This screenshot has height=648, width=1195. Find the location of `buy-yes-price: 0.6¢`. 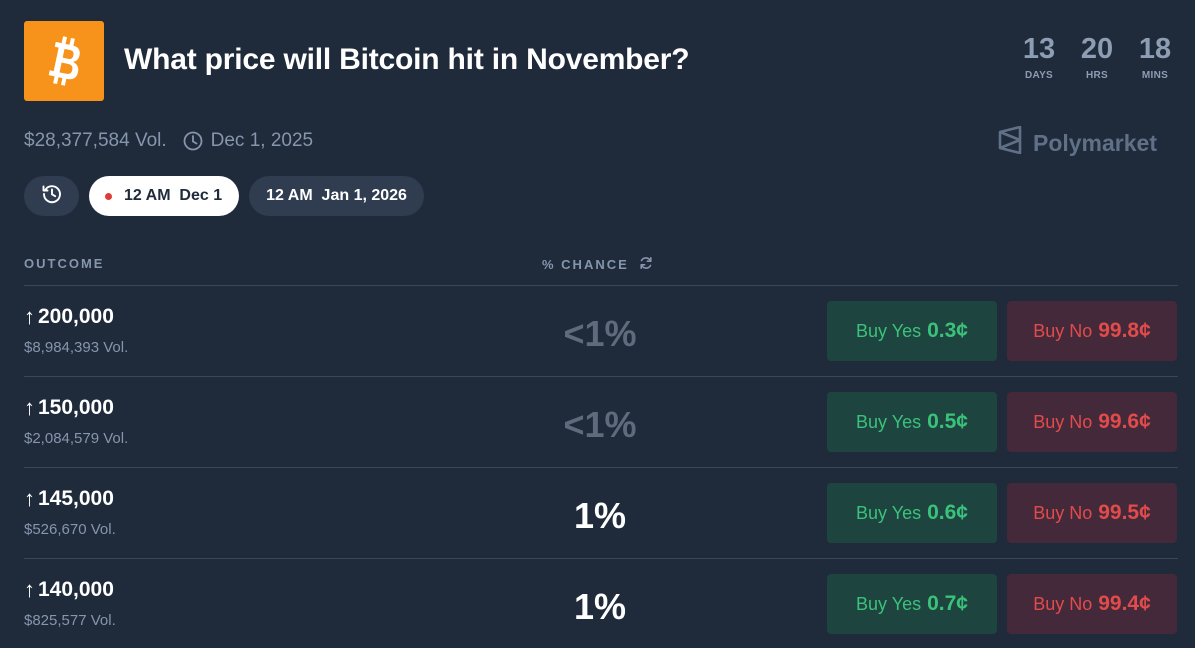

buy-yes-price: 0.6¢ is located at coordinates (947, 512).